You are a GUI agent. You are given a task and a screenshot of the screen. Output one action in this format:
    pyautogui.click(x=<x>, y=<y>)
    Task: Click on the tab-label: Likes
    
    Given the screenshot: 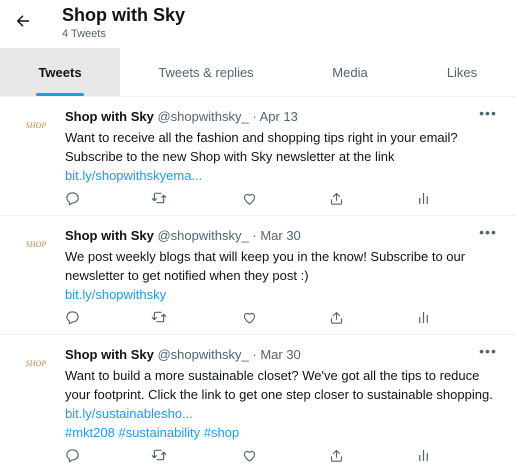 What is the action you would take?
    pyautogui.click(x=462, y=72)
    